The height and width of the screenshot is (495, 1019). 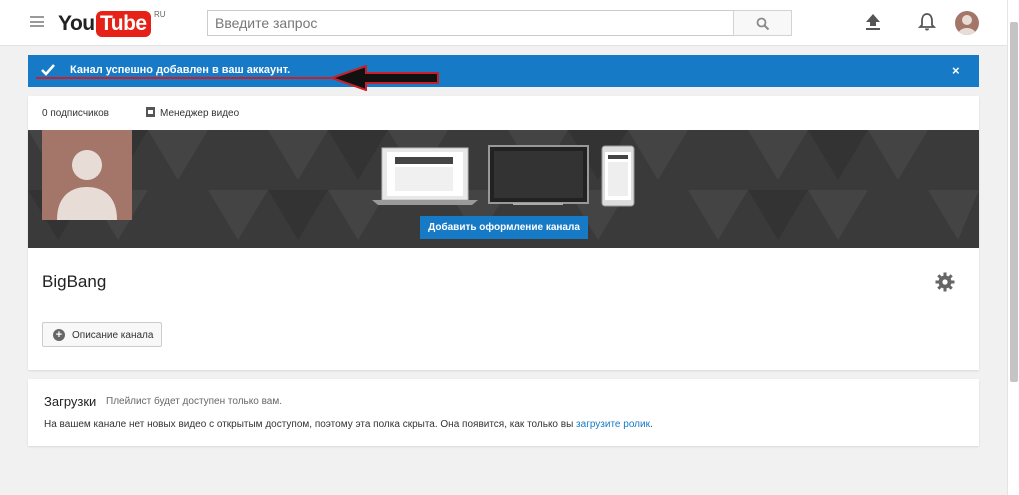 I want to click on checkmark-icon, so click(x=48, y=70).